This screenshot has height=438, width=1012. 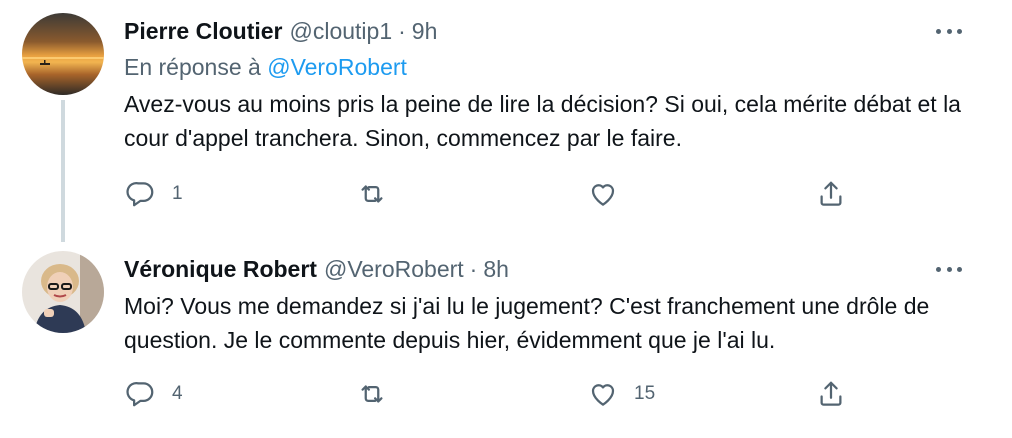 I want to click on reply-button: 1, so click(x=154, y=194).